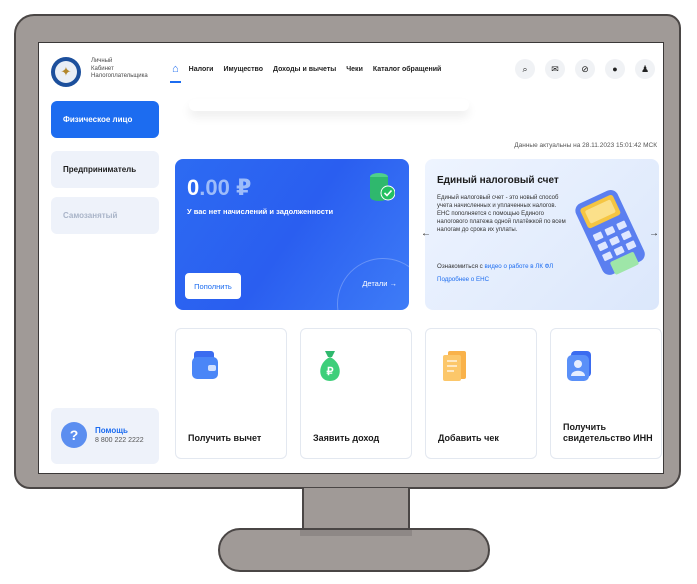 This screenshot has width=697, height=584. Describe the element at coordinates (461, 266) in the screenshot. I see `ens-video-prefix: Ознакомиться с` at that location.